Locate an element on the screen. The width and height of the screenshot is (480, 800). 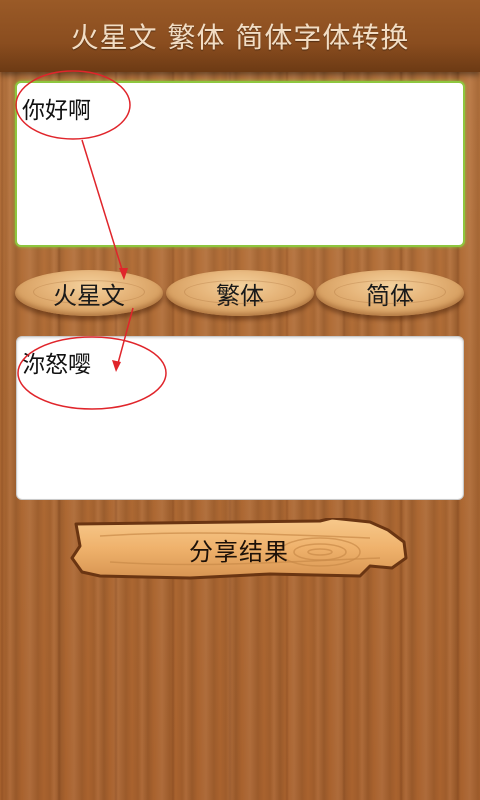
input-text: 你好啊 is located at coordinates (56, 111).